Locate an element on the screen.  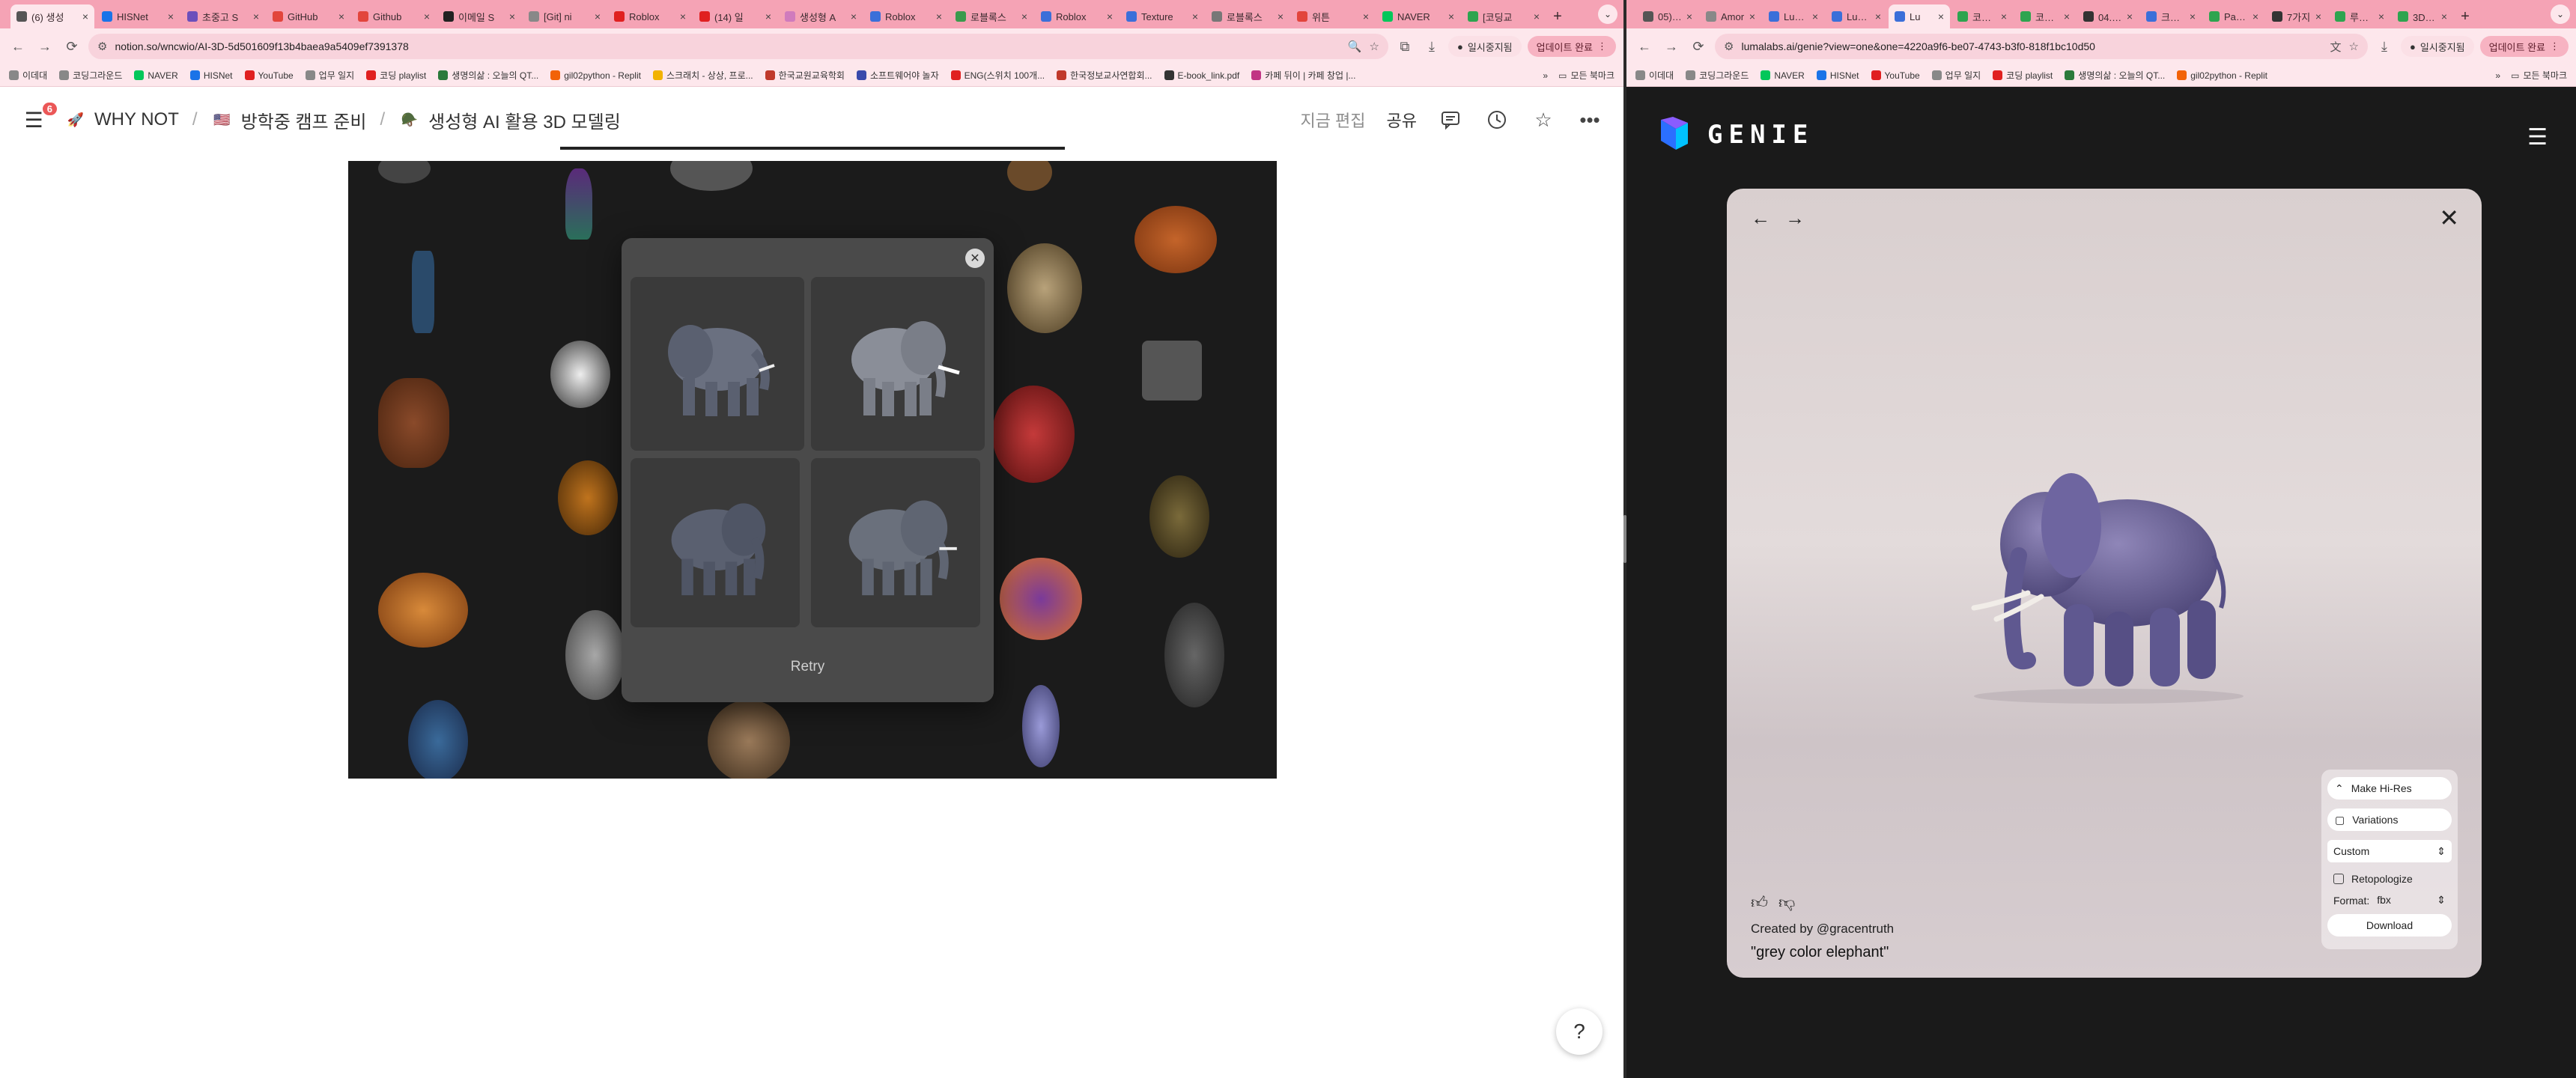
bookmark-item: E-book_link.pdf is located at coordinates (1201, 75).